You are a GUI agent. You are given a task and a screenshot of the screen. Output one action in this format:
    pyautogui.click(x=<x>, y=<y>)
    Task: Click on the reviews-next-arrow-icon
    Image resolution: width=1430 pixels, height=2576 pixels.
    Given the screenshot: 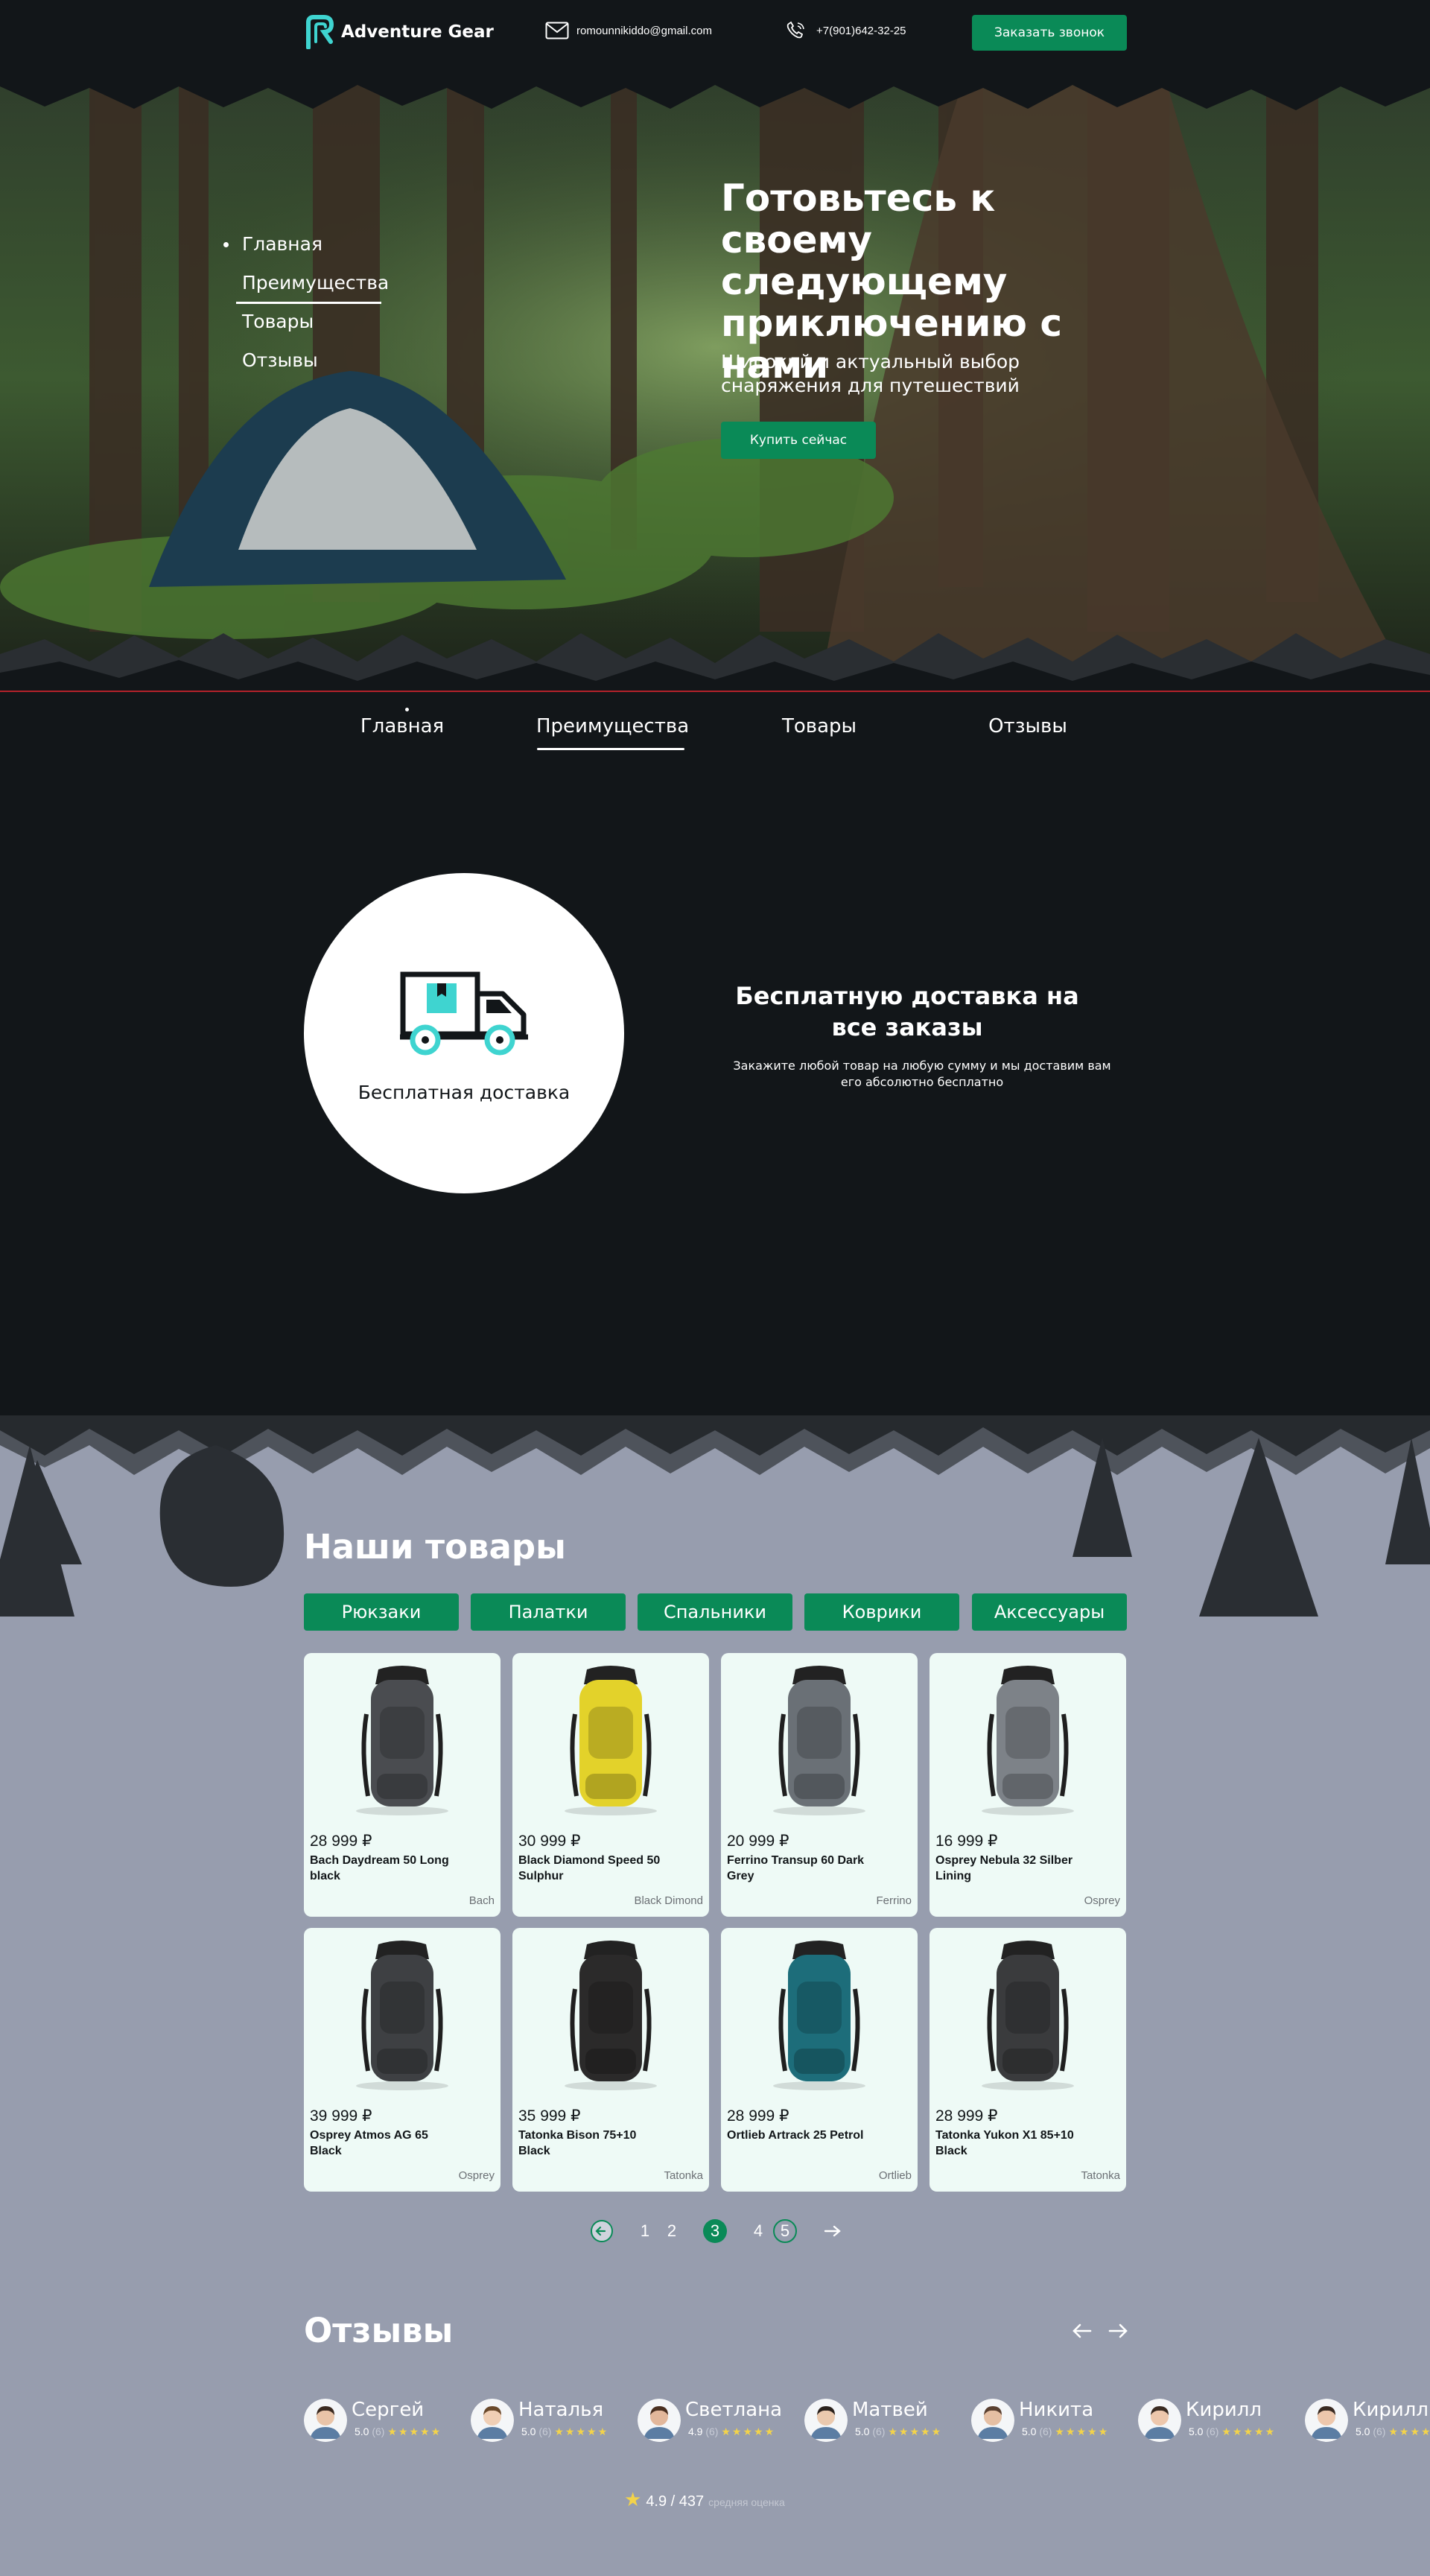 What is the action you would take?
    pyautogui.click(x=1118, y=2331)
    